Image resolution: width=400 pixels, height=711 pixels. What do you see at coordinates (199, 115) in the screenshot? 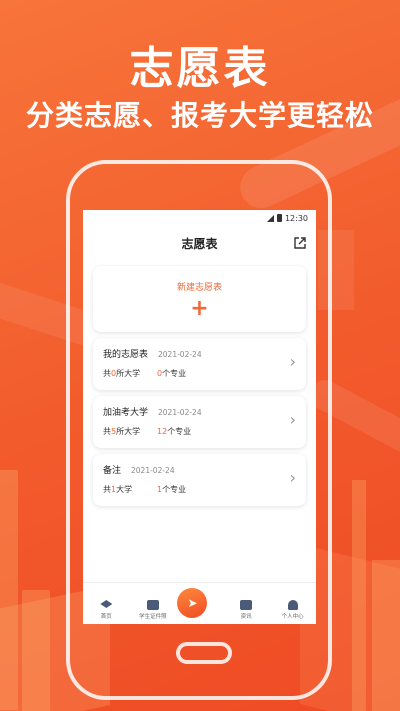
I see `hero-subtitle: 分类志愿、报考大学更轻松` at bounding box center [199, 115].